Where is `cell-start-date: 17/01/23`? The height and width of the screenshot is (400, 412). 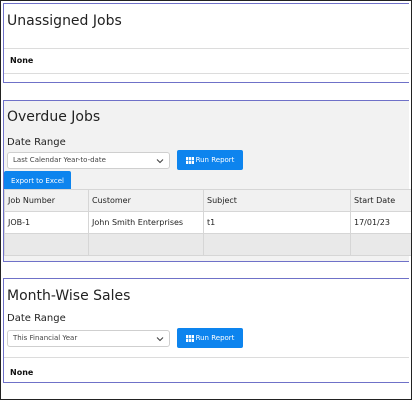
cell-start-date: 17/01/23 is located at coordinates (381, 222).